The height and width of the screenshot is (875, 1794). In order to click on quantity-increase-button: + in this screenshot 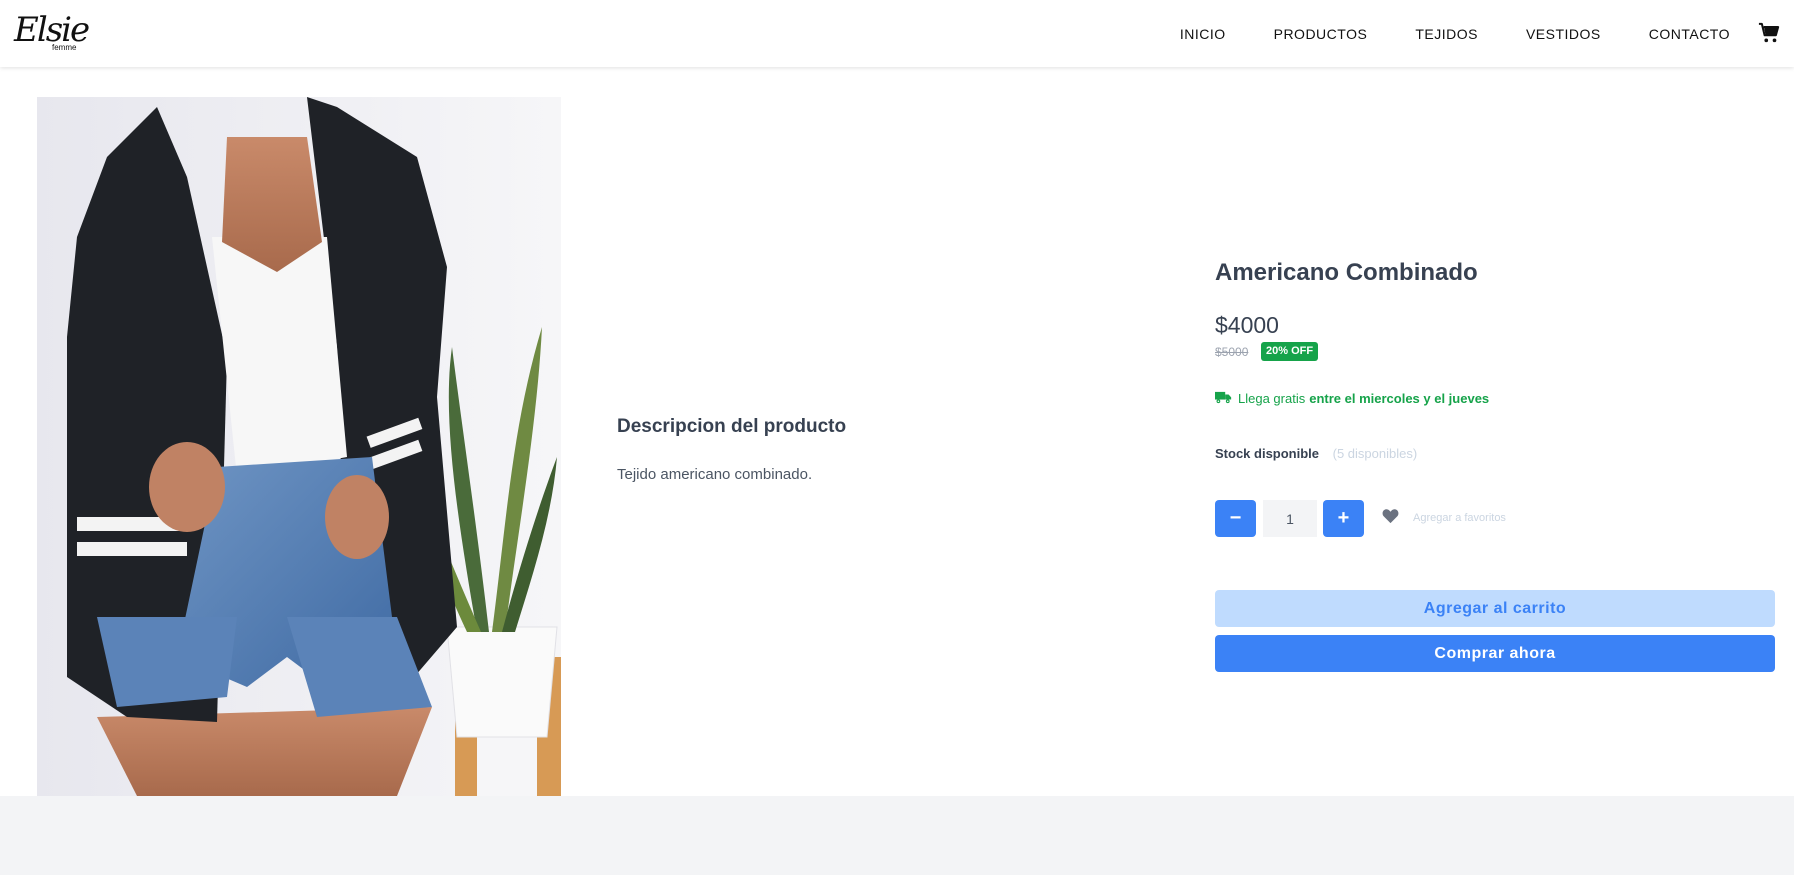, I will do `click(1343, 518)`.